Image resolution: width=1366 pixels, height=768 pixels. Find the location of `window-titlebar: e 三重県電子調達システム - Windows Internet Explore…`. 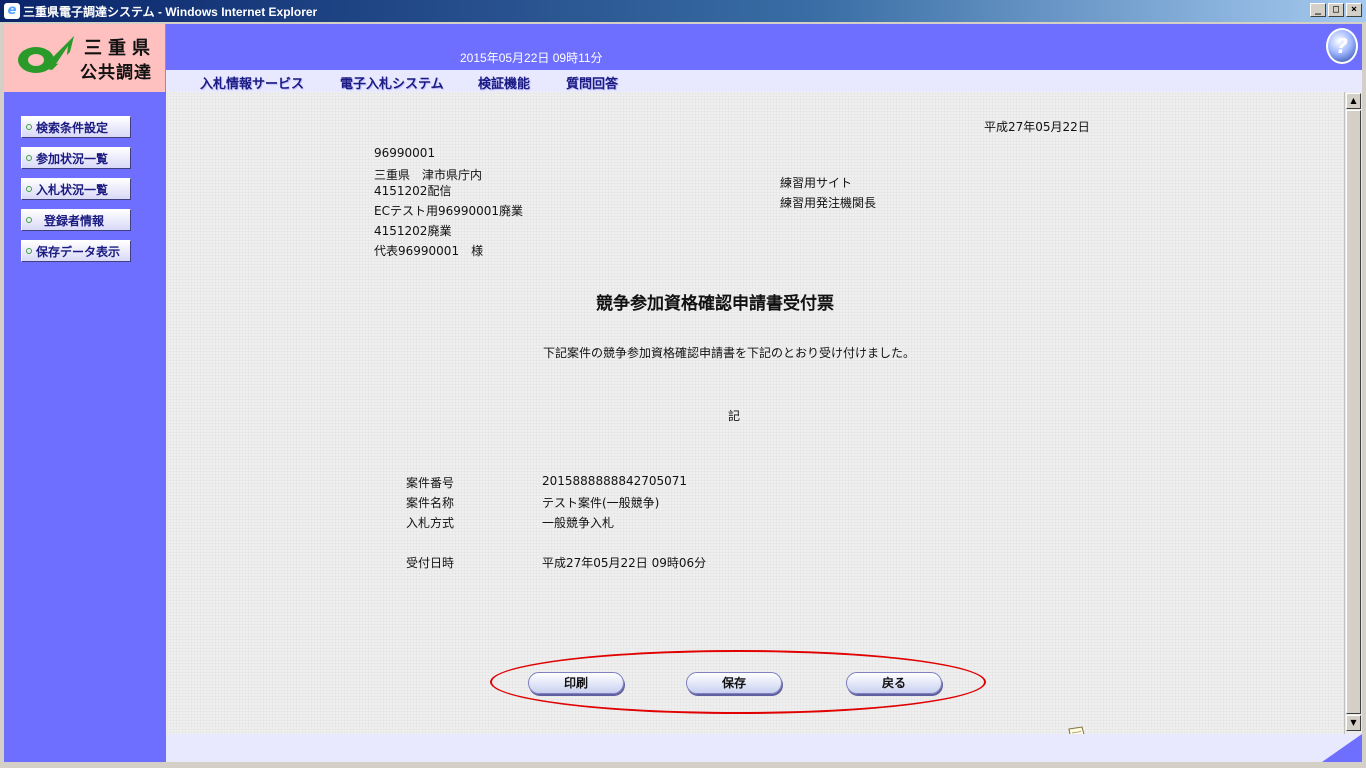

window-titlebar: e 三重県電子調達システム - Windows Internet Explore… is located at coordinates (683, 11).